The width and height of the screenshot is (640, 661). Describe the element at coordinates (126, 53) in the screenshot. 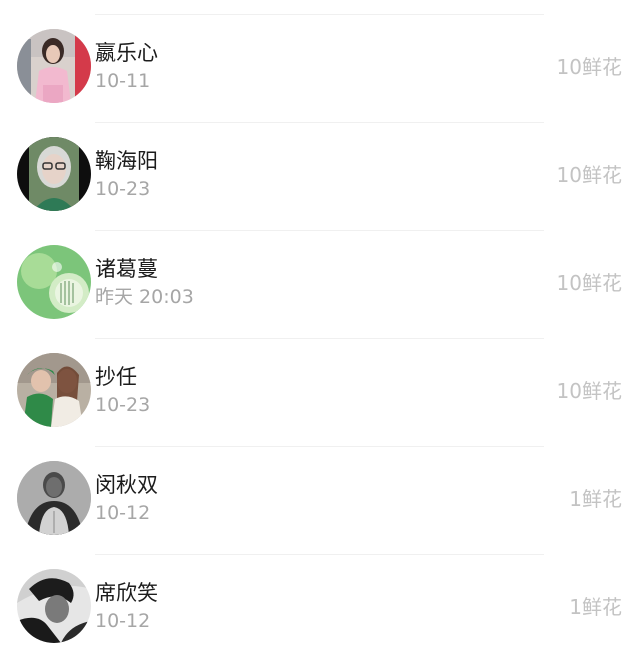

I see `sender-name: 嬴乐心` at that location.